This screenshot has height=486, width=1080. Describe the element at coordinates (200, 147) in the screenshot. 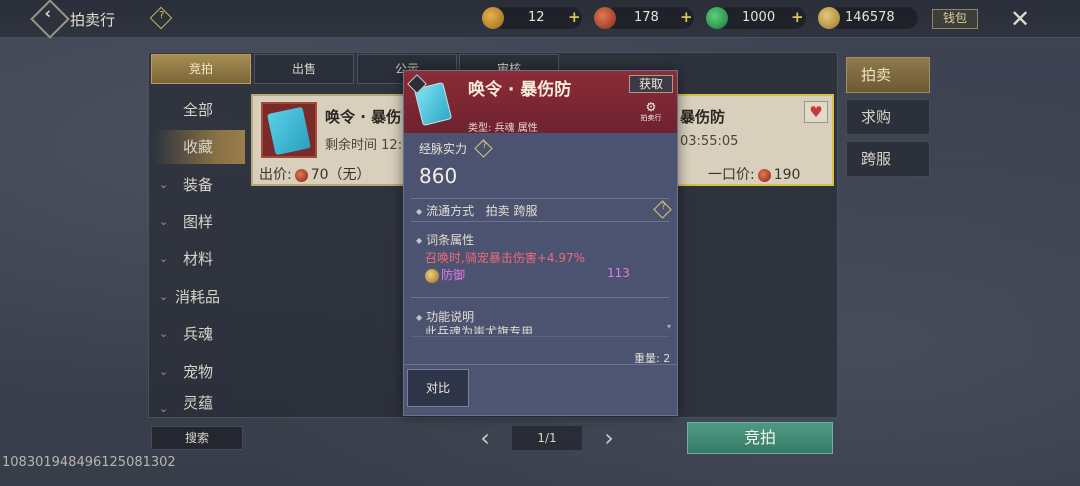

I see `category-favorites: 收藏` at that location.